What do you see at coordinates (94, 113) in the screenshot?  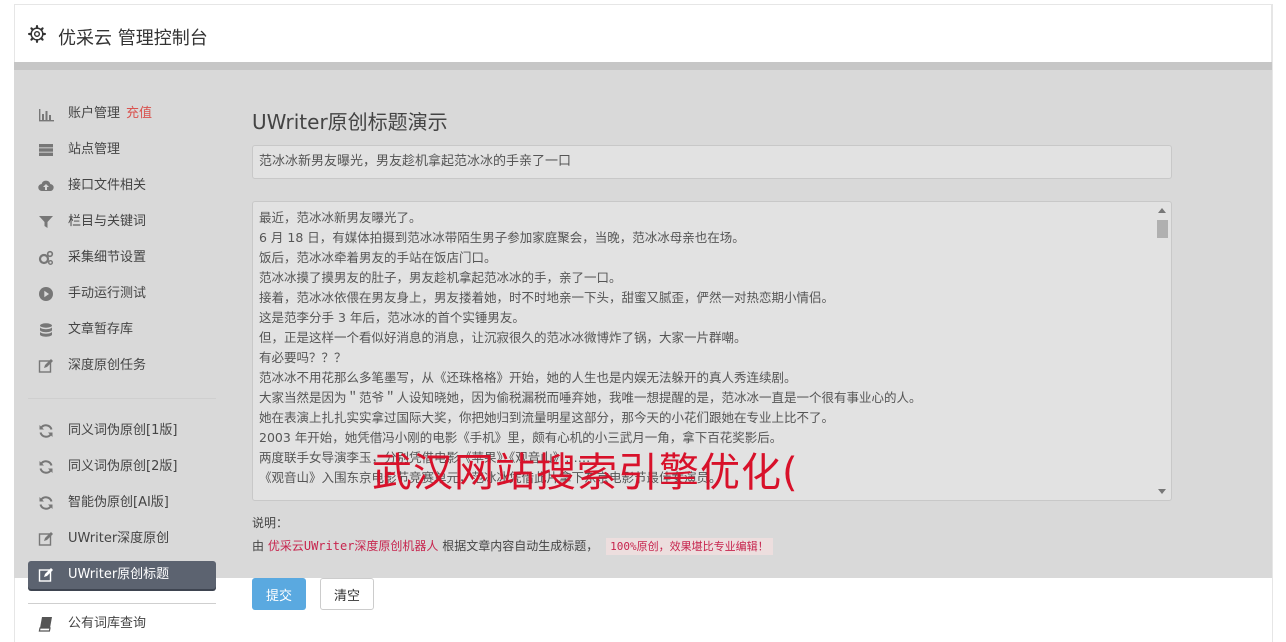 I see `sidebar-item-label: 账户管理` at bounding box center [94, 113].